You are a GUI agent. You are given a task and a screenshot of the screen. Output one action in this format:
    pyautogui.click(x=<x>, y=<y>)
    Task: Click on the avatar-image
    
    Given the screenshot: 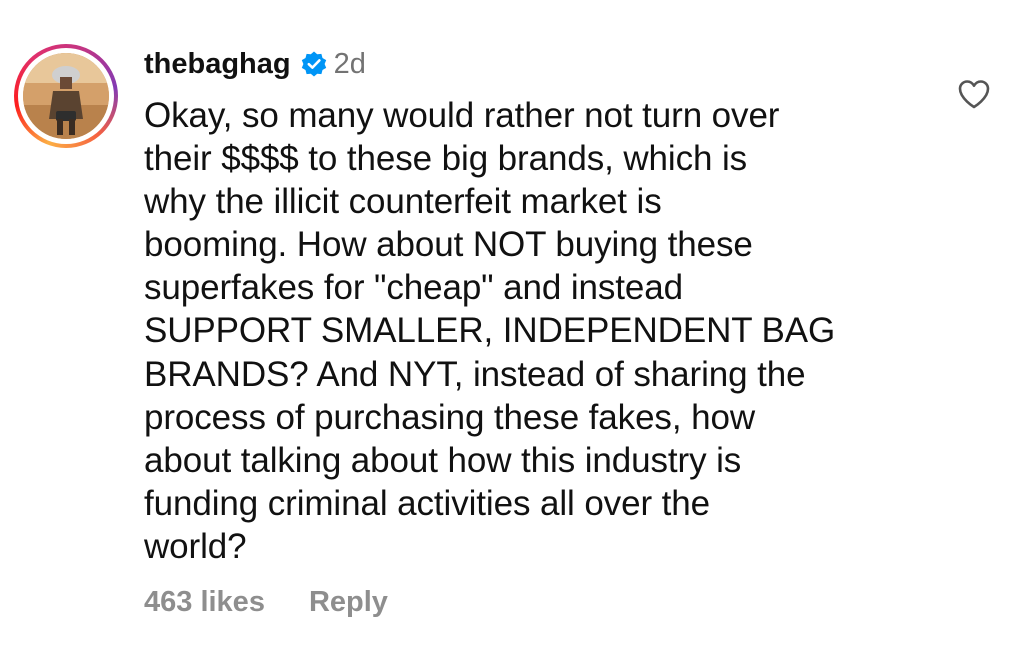 What is the action you would take?
    pyautogui.click(x=66, y=96)
    